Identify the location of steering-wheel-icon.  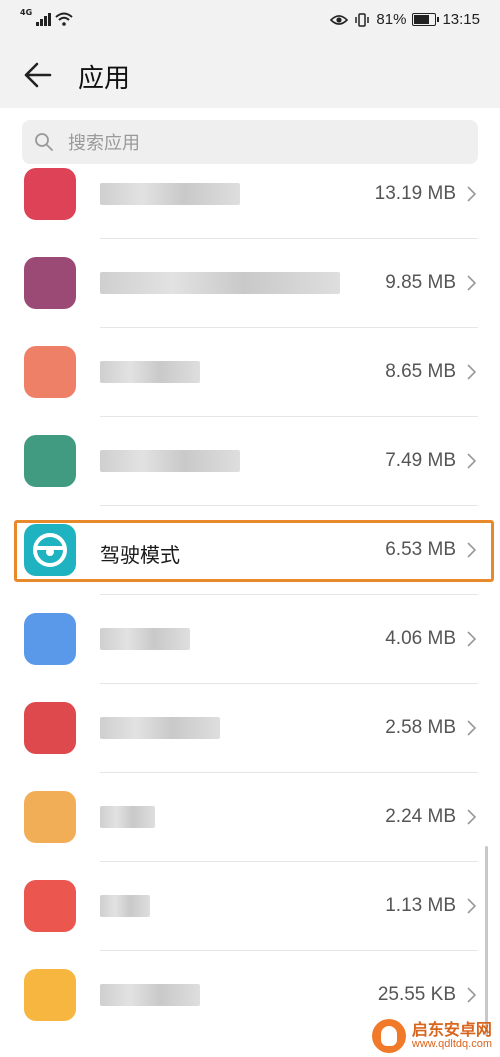
(50, 550).